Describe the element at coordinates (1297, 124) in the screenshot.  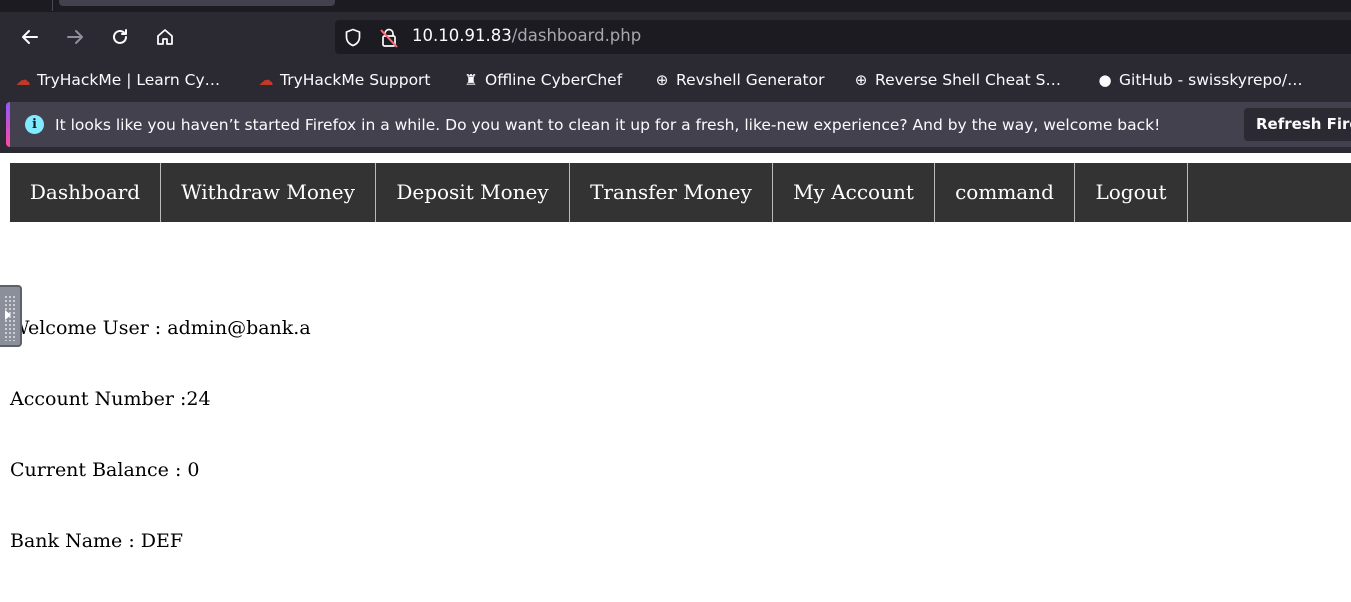
I see `refresh-firefox-button: Refresh Fire` at that location.